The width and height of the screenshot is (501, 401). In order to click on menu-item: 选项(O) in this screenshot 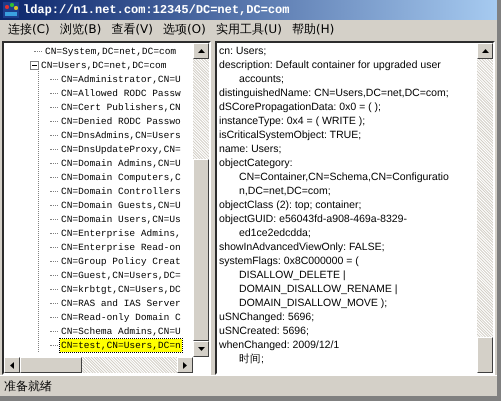, I will do `click(184, 29)`.